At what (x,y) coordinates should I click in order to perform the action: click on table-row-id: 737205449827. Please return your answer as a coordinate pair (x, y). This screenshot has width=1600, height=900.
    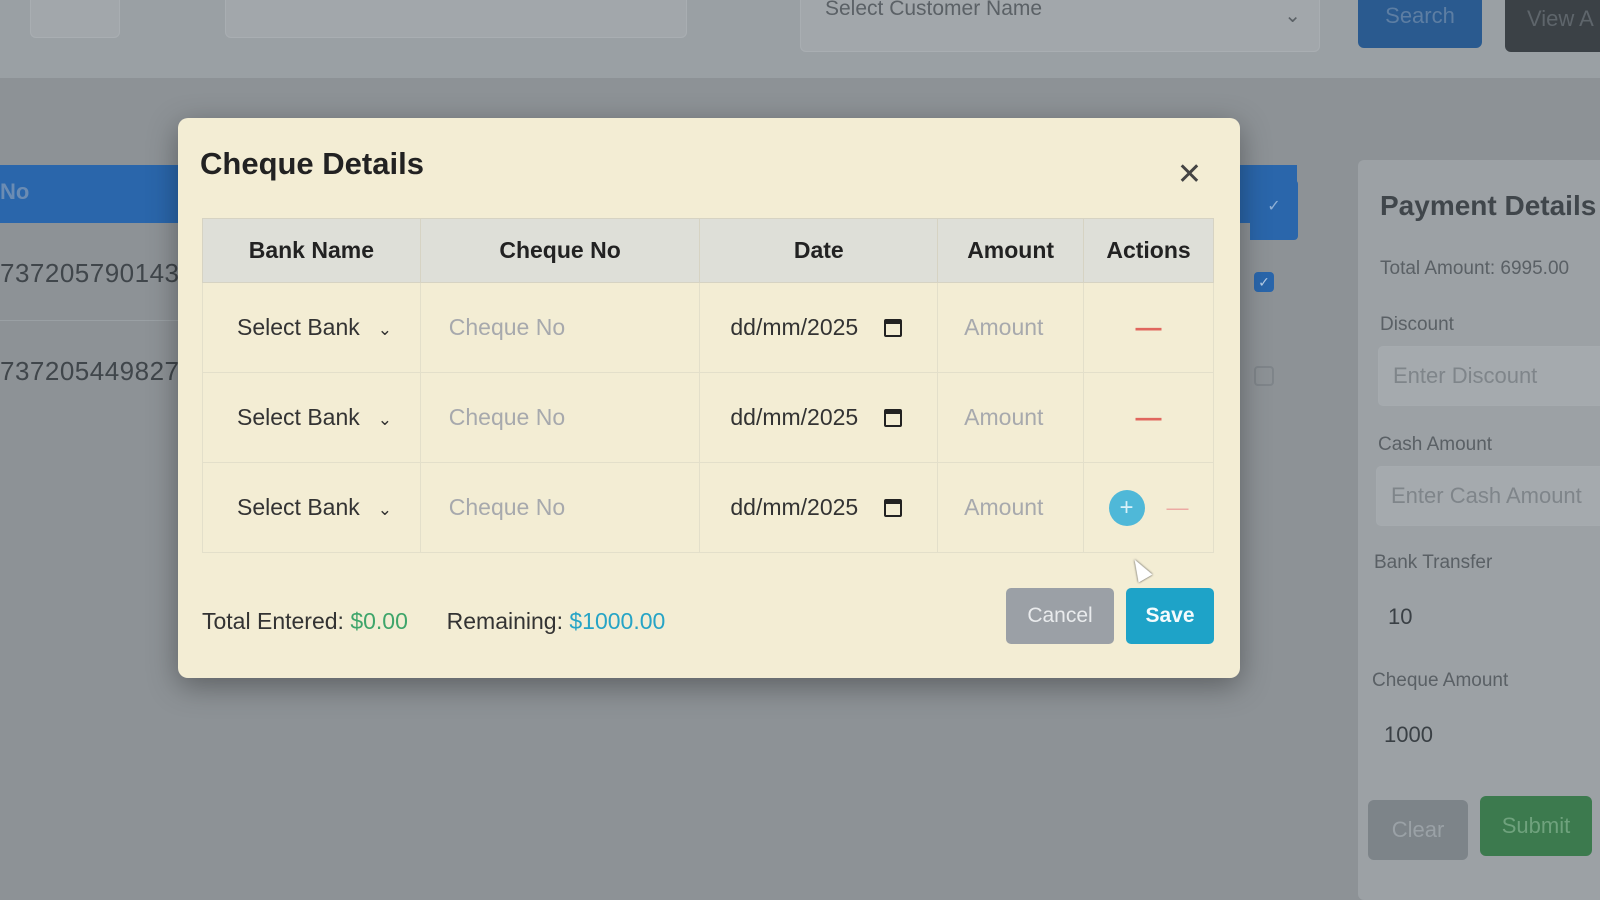
    Looking at the image, I should click on (90, 371).